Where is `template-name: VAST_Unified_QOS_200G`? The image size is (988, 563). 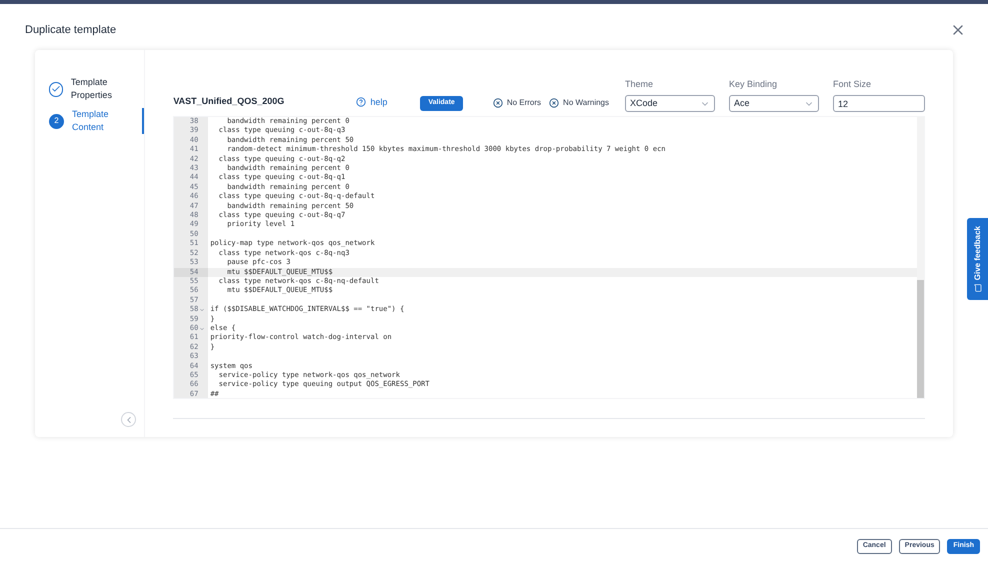 template-name: VAST_Unified_QOS_200G is located at coordinates (229, 101).